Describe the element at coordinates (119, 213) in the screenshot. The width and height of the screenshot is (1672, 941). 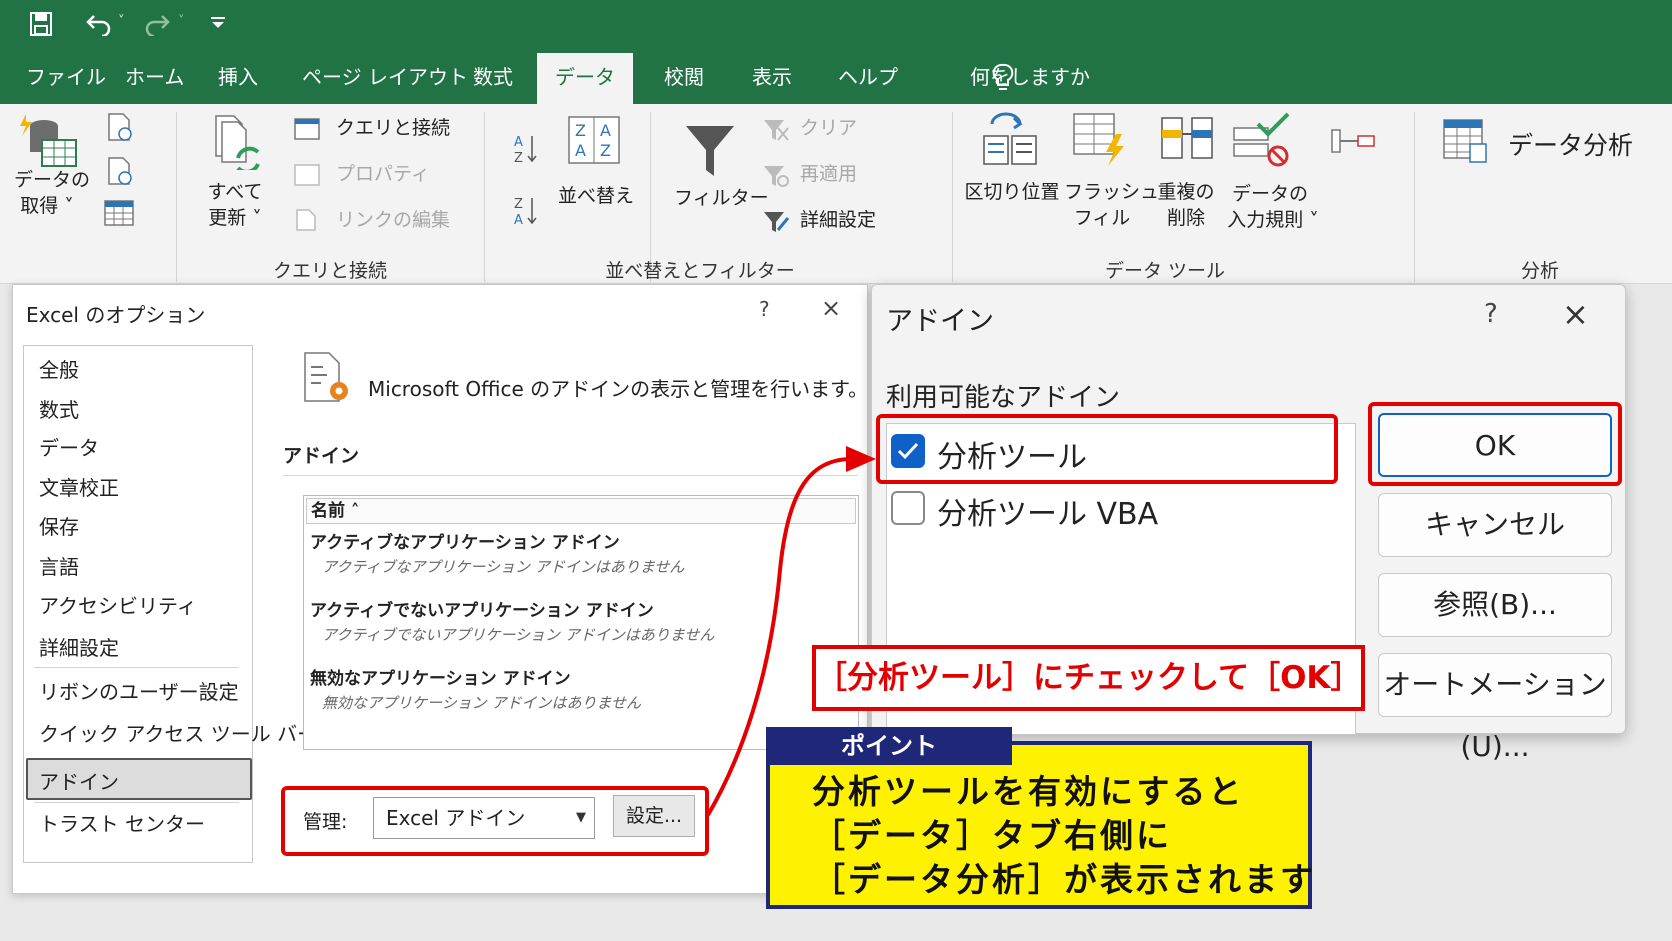
I see `from-table-icon` at that location.